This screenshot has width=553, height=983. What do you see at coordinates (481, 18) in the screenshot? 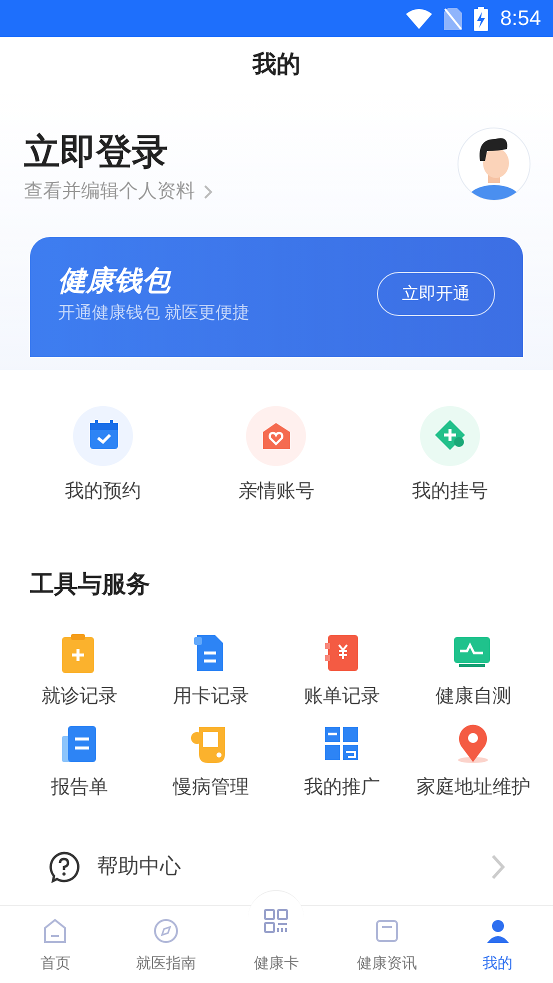
I see `battery-icon` at bounding box center [481, 18].